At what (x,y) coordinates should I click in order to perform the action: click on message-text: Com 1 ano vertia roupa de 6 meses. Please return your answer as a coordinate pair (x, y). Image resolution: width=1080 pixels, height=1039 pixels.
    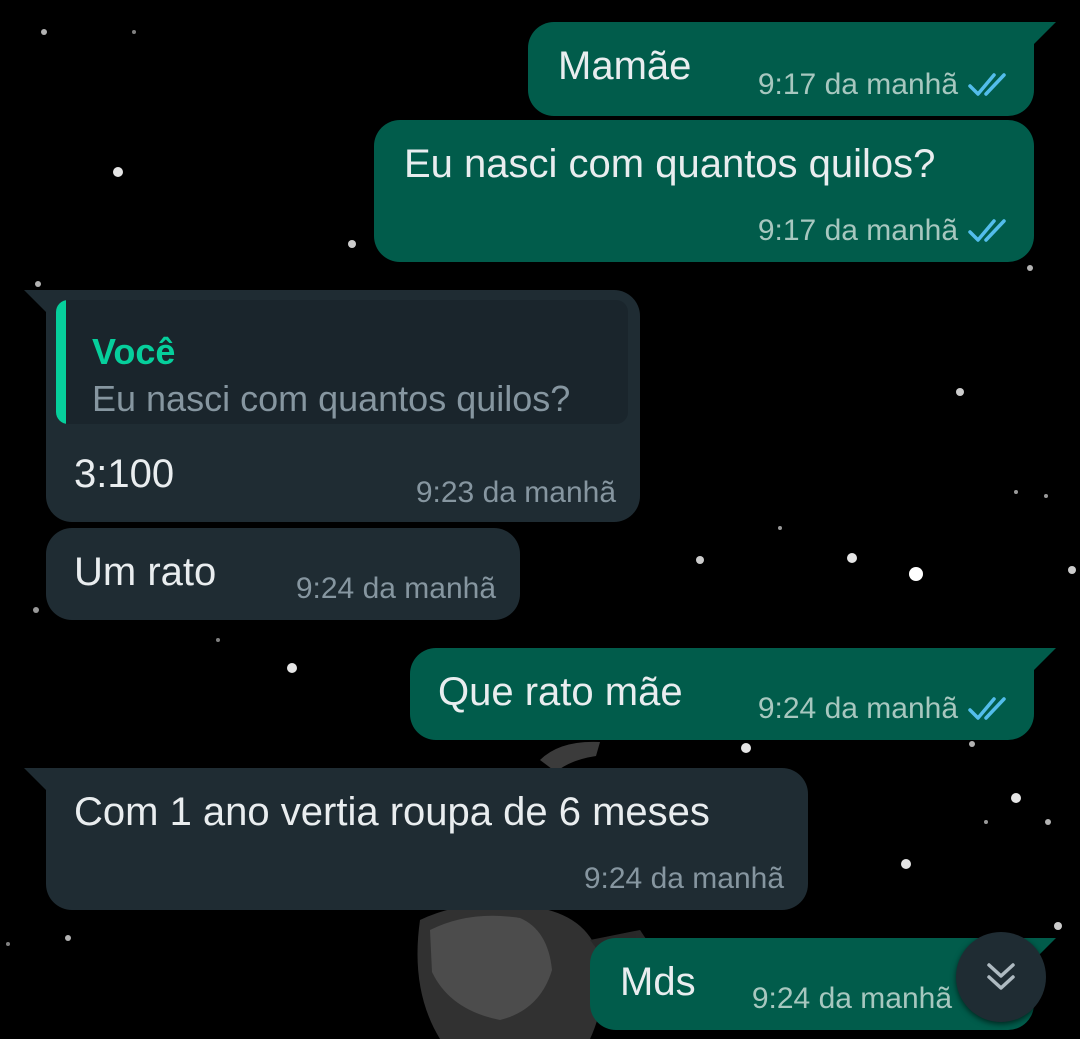
    Looking at the image, I should click on (392, 812).